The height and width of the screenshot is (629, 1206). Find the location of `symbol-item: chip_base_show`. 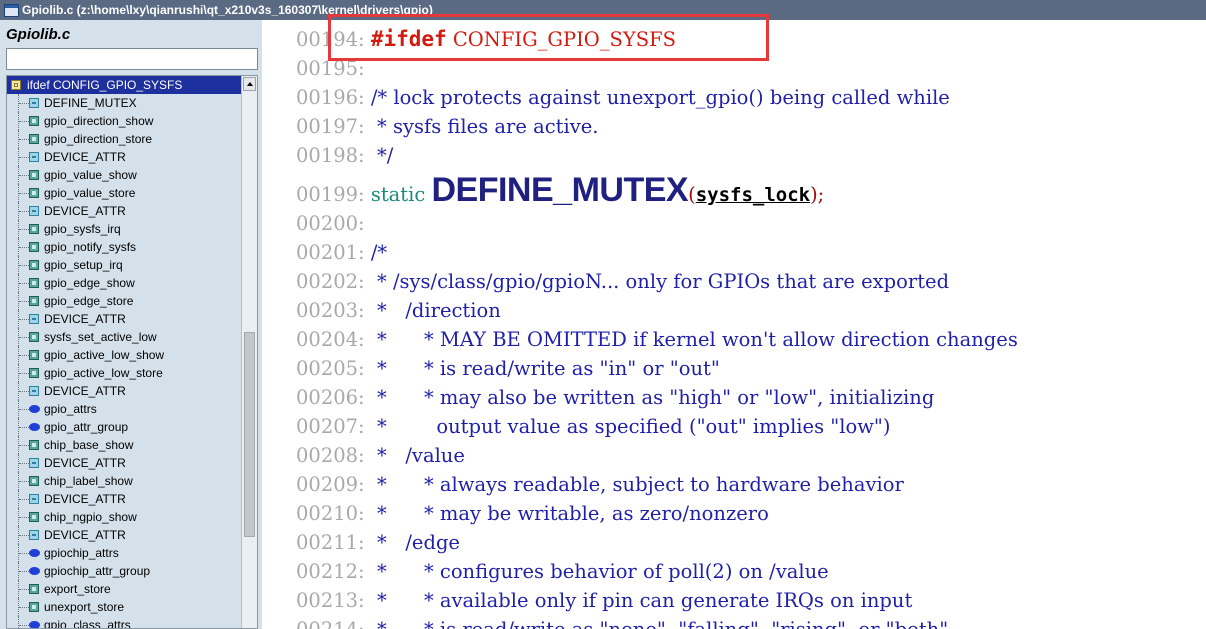

symbol-item: chip_base_show is located at coordinates (125, 445).